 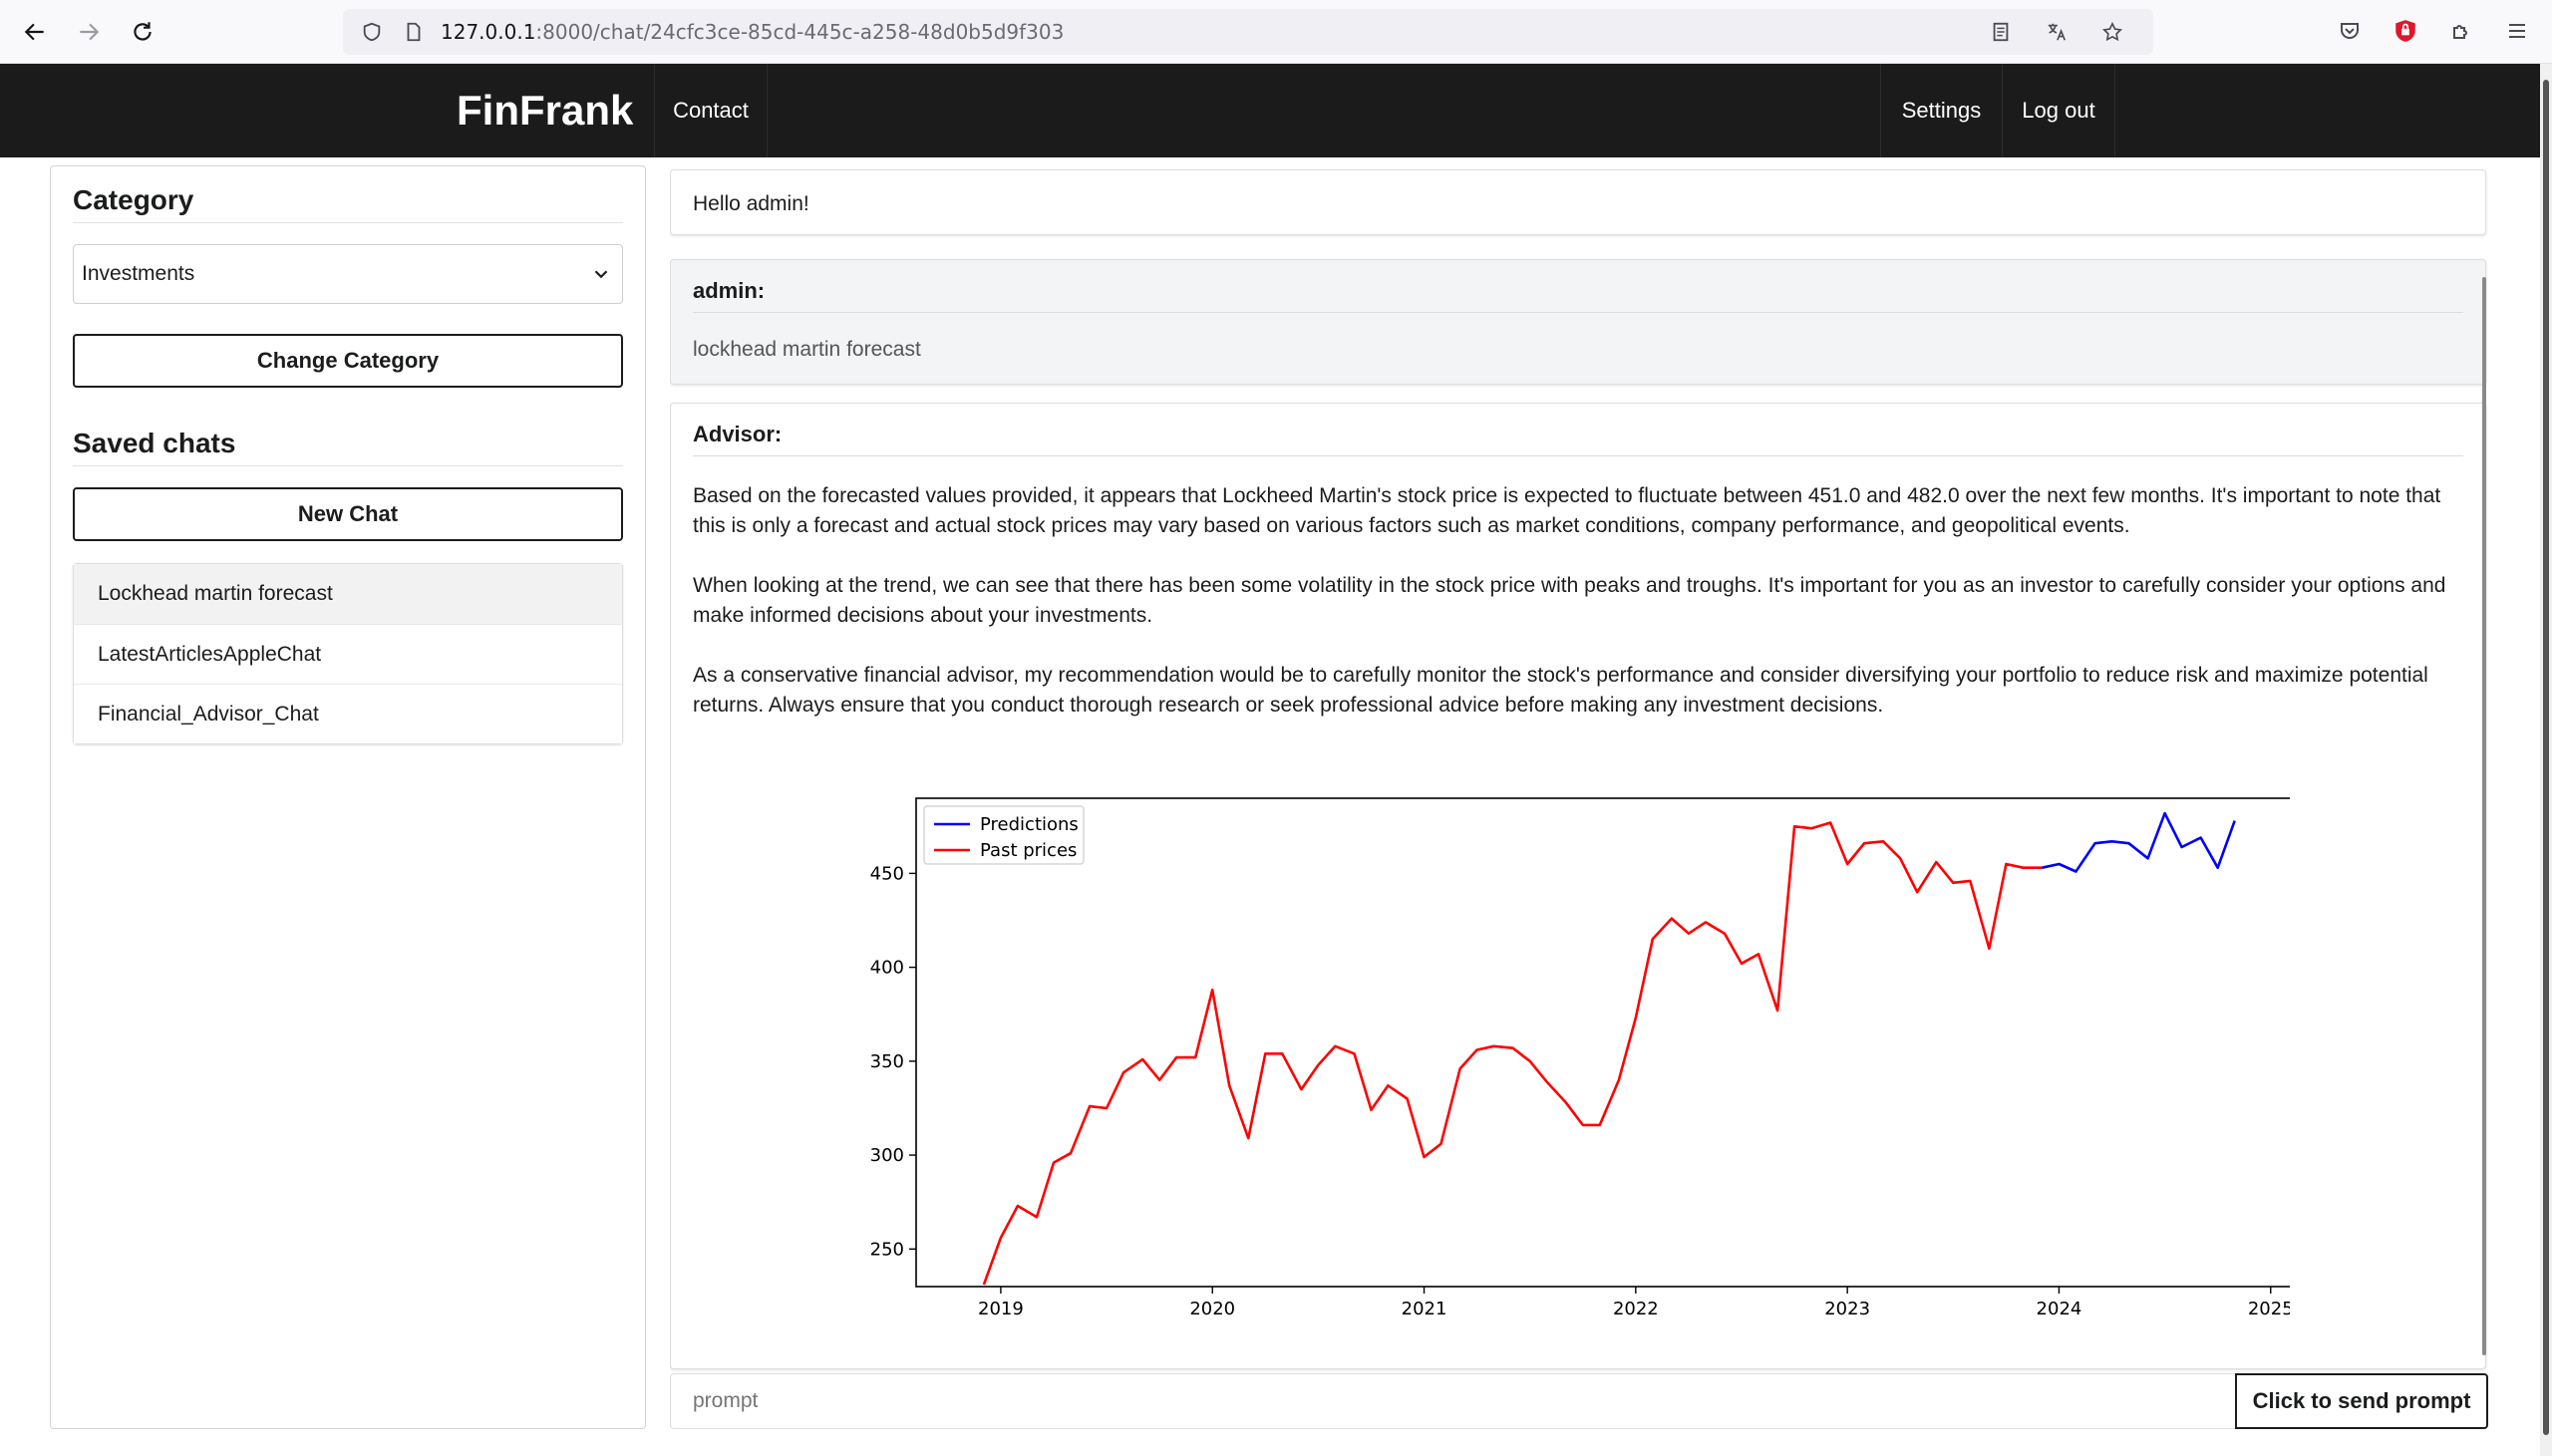 What do you see at coordinates (348, 714) in the screenshot?
I see `saved-chat-item: Financial_Advisor_Chat` at bounding box center [348, 714].